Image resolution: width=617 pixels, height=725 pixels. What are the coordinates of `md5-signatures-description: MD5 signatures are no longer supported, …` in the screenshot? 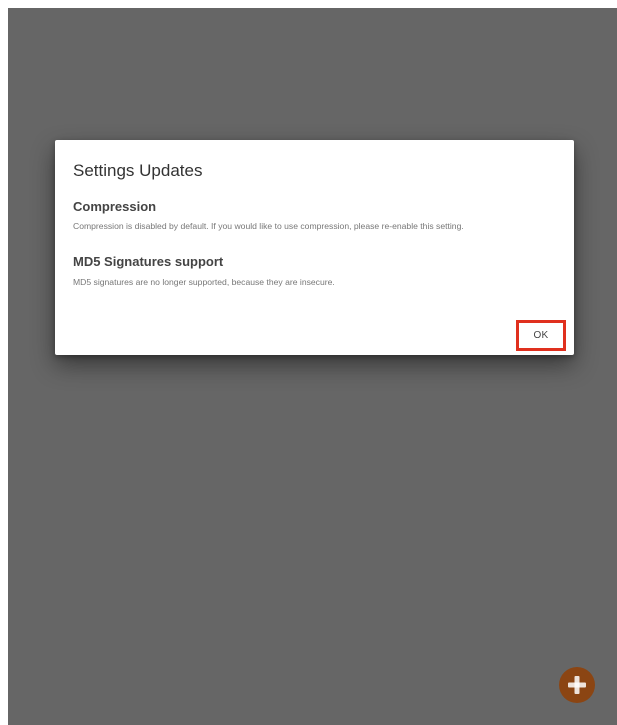 It's located at (204, 282).